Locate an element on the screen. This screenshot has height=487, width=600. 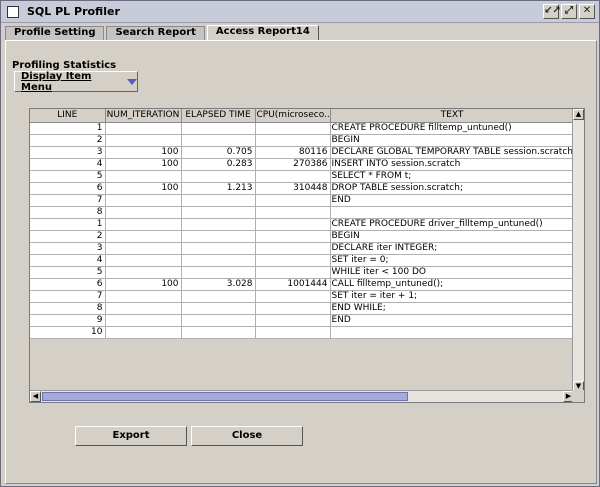
cell-line: 1 is located at coordinates (68, 128).